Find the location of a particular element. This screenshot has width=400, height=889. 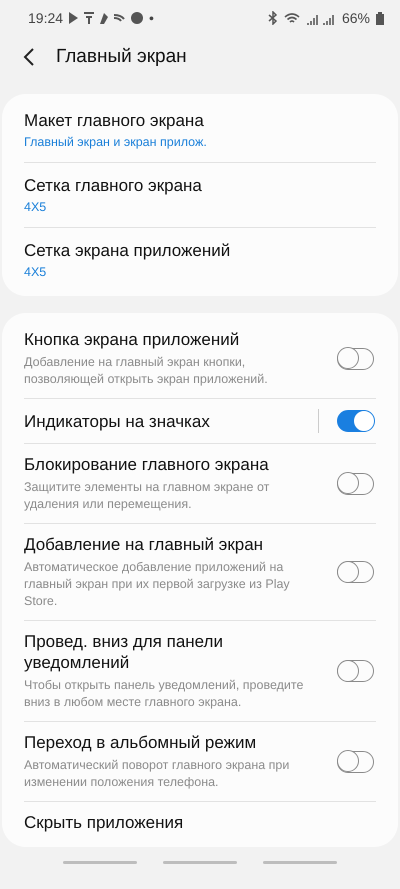

pin-icon is located at coordinates (89, 18).